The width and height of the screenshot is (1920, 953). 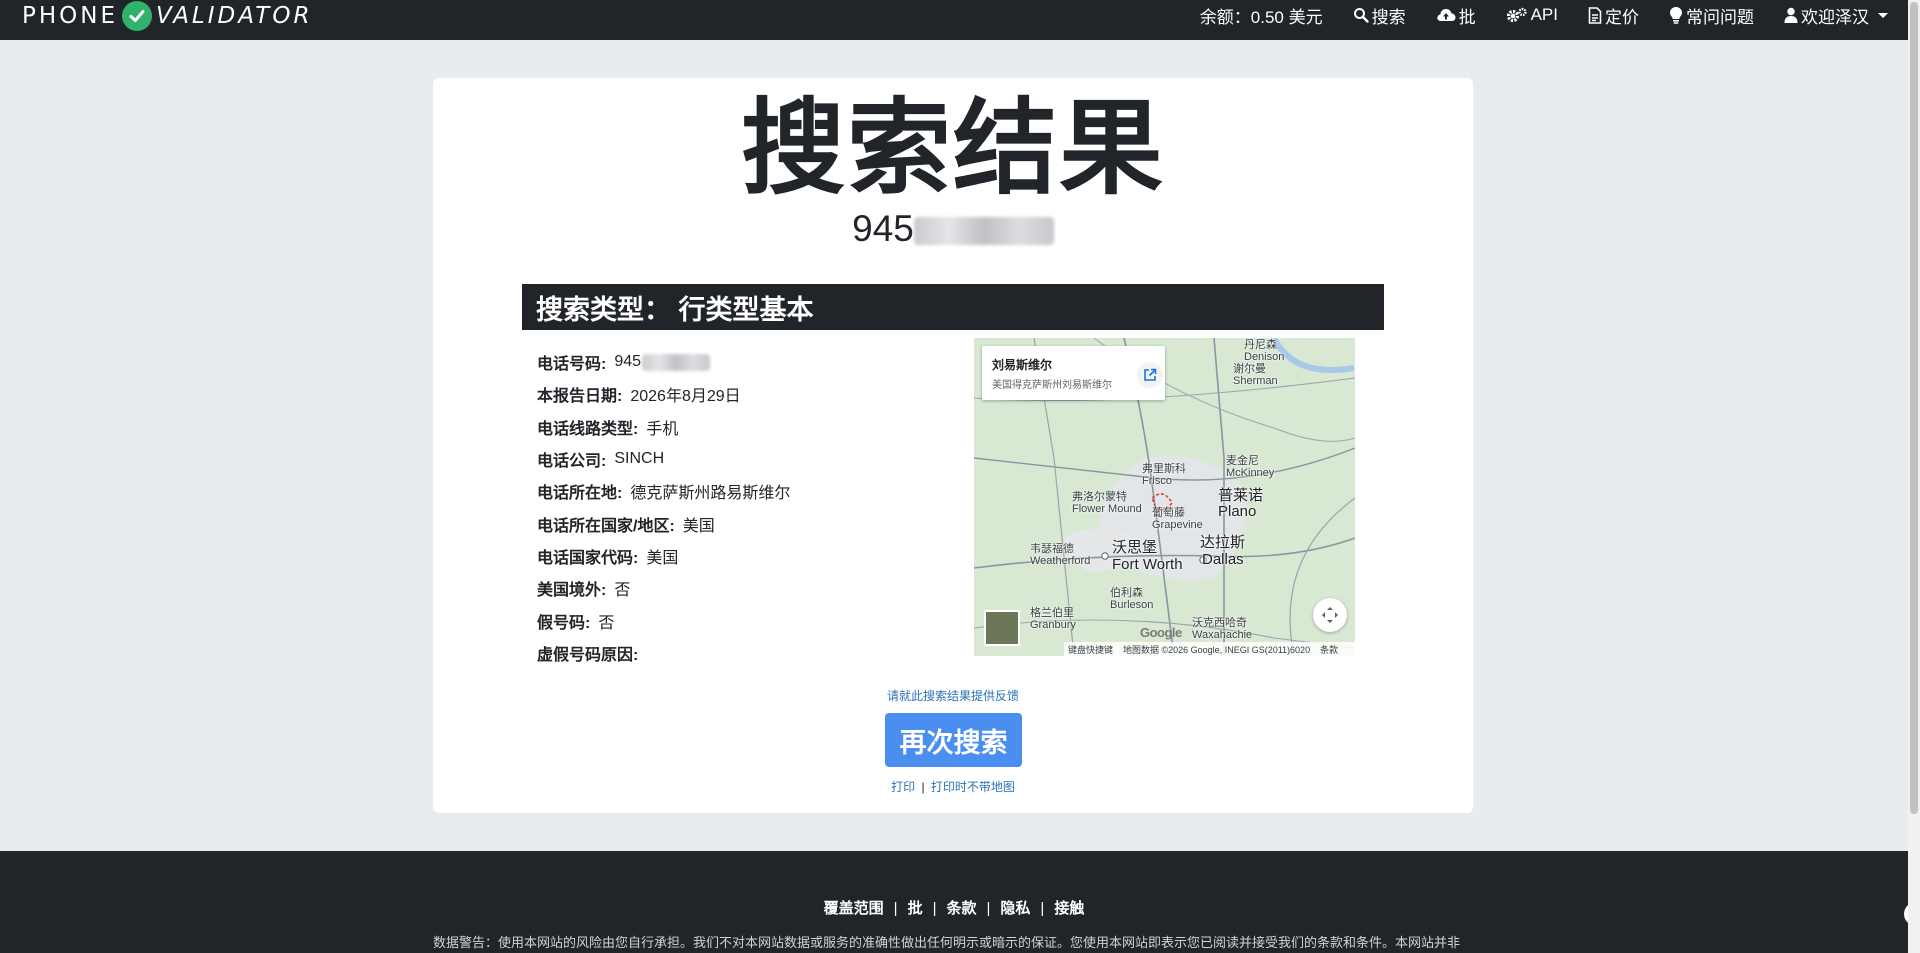 What do you see at coordinates (1223, 542) in the screenshot?
I see `map-label-dallas-cn: 达拉斯` at bounding box center [1223, 542].